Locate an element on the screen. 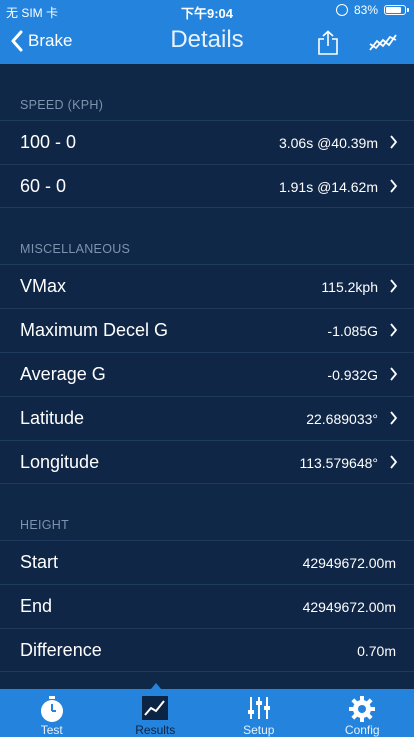  navigation-bar: Brake Details is located at coordinates (207, 42).